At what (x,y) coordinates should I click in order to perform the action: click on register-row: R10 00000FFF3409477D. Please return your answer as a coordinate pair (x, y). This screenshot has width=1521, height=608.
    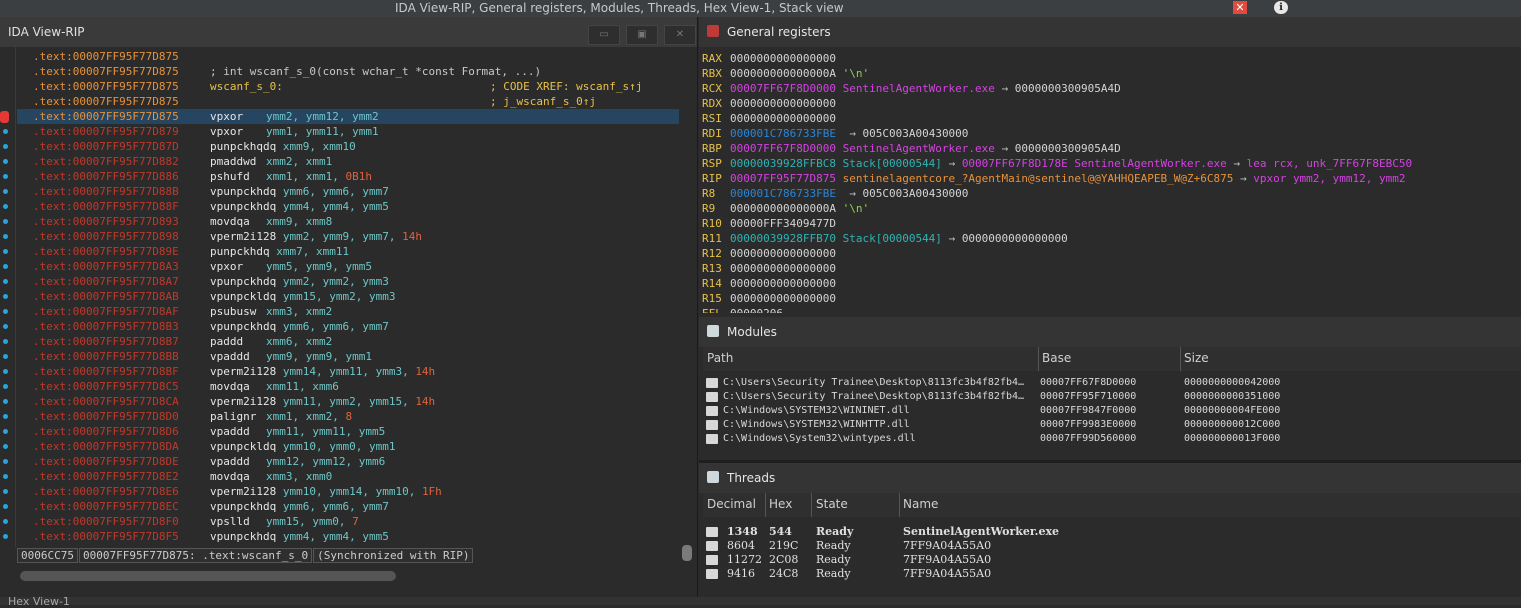
    Looking at the image, I should click on (1109, 223).